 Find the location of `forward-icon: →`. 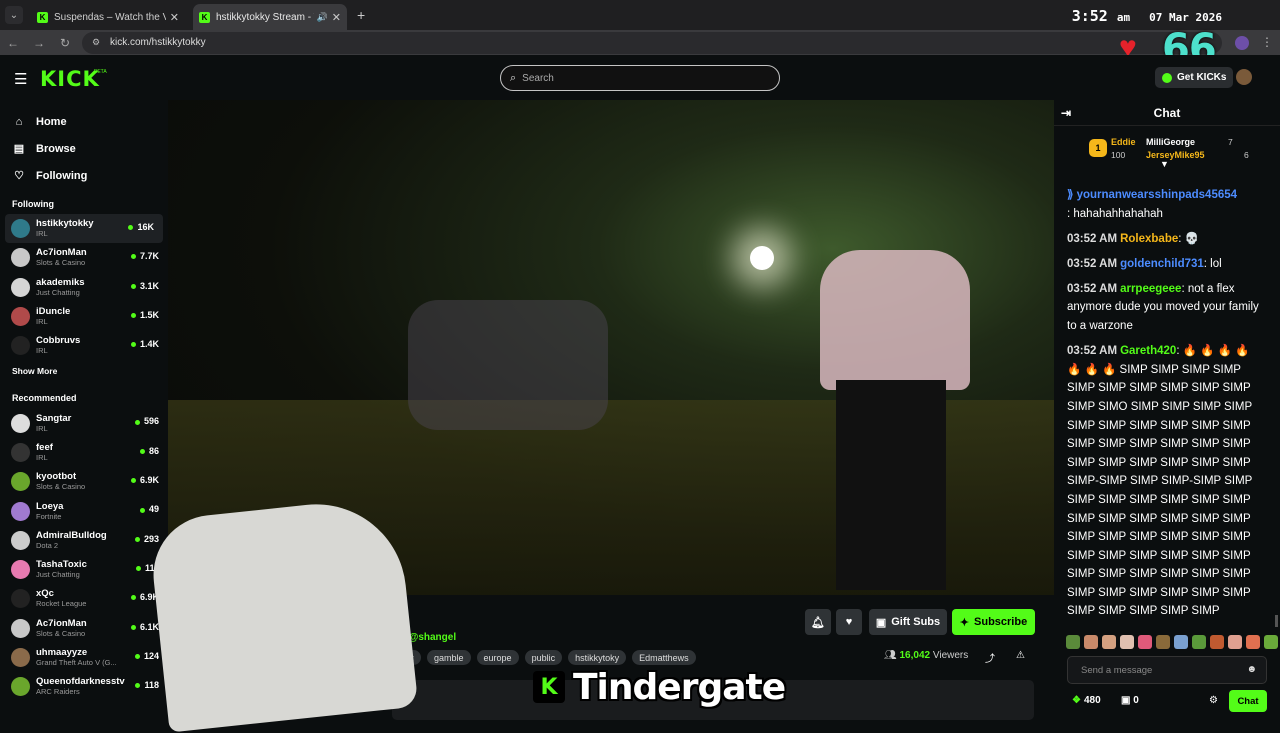

forward-icon: → is located at coordinates (39, 43).